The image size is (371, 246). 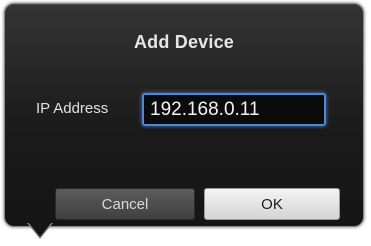 I want to click on popover-pointer-fill, so click(x=40, y=229).